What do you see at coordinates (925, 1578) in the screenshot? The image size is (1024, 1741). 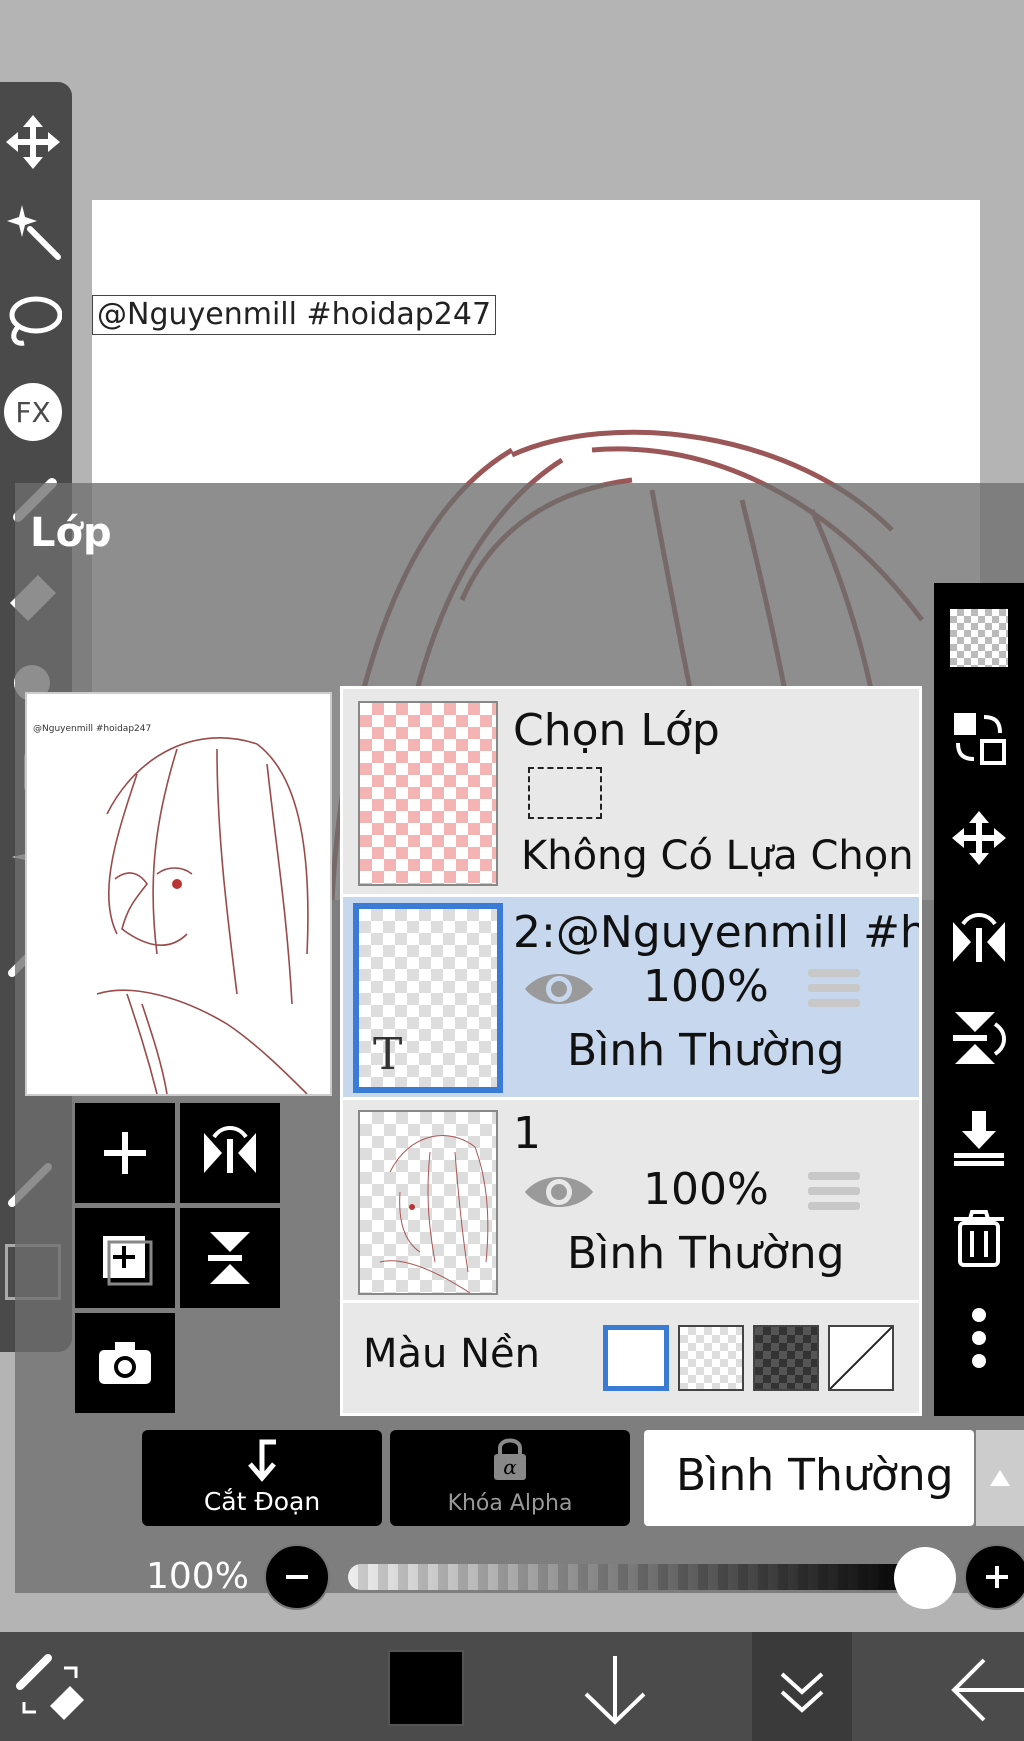 I see `opacity-slider-knob` at bounding box center [925, 1578].